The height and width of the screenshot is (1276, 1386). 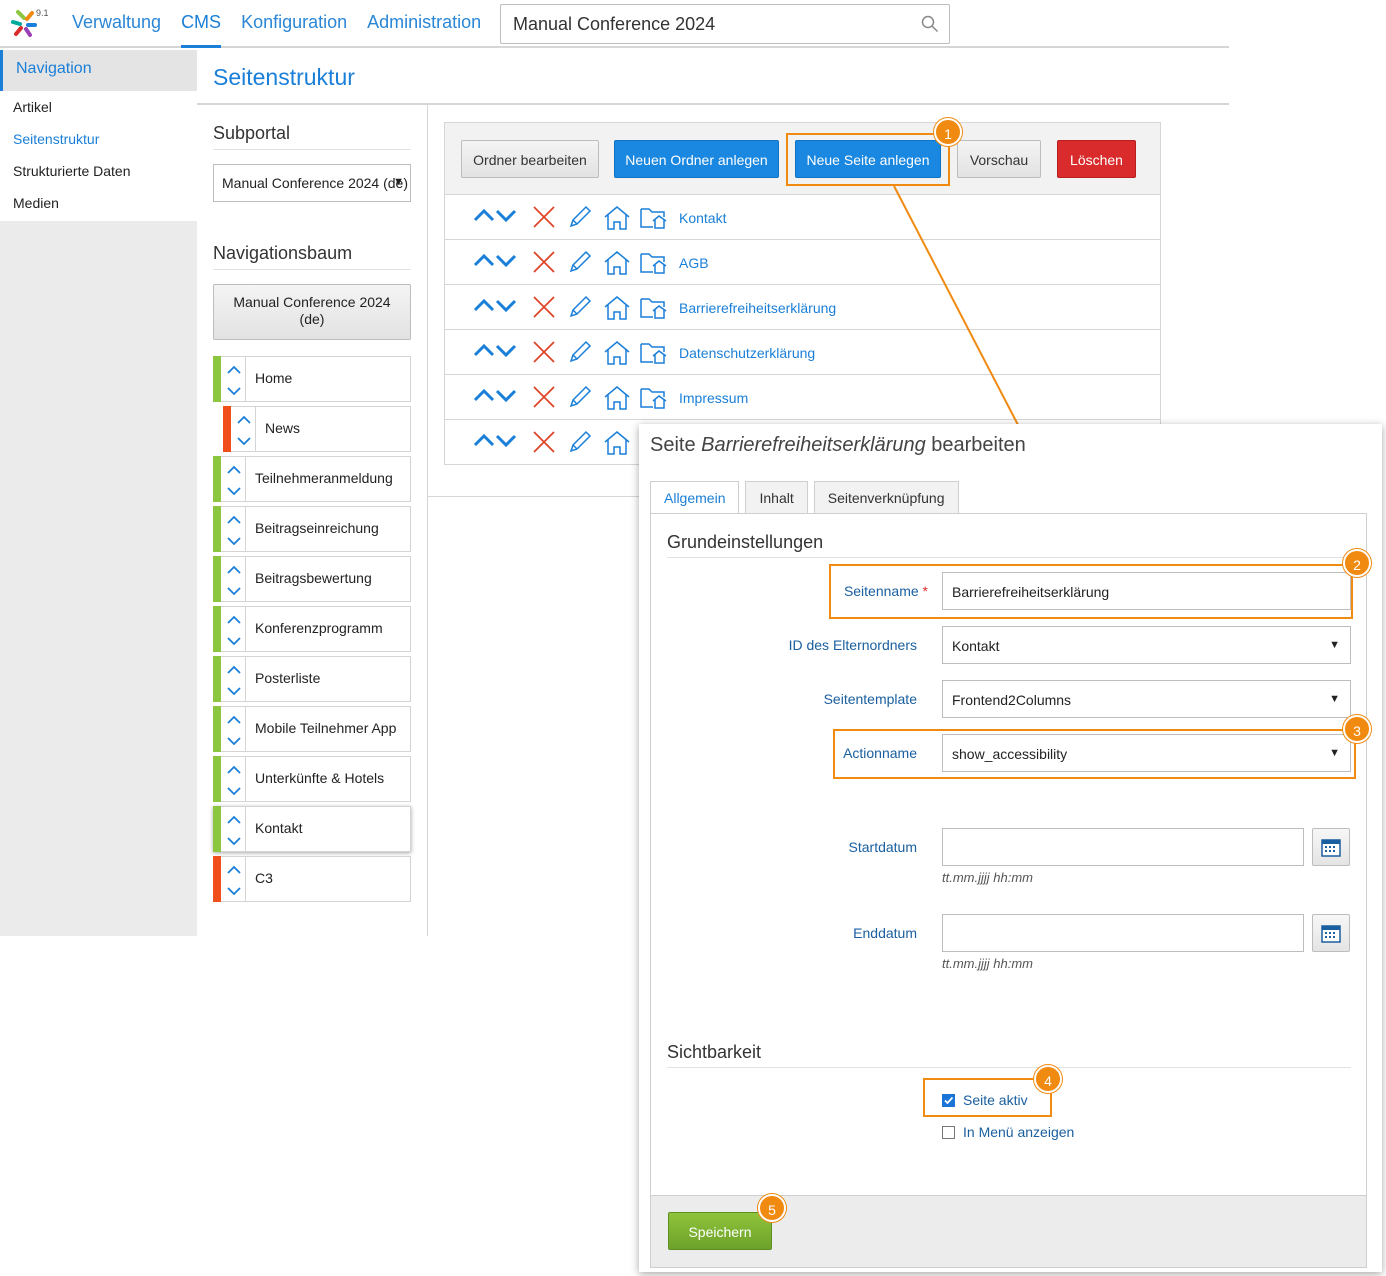 What do you see at coordinates (886, 497) in the screenshot?
I see `tab-seitenverknuepfung: Seitenverknüpfung` at bounding box center [886, 497].